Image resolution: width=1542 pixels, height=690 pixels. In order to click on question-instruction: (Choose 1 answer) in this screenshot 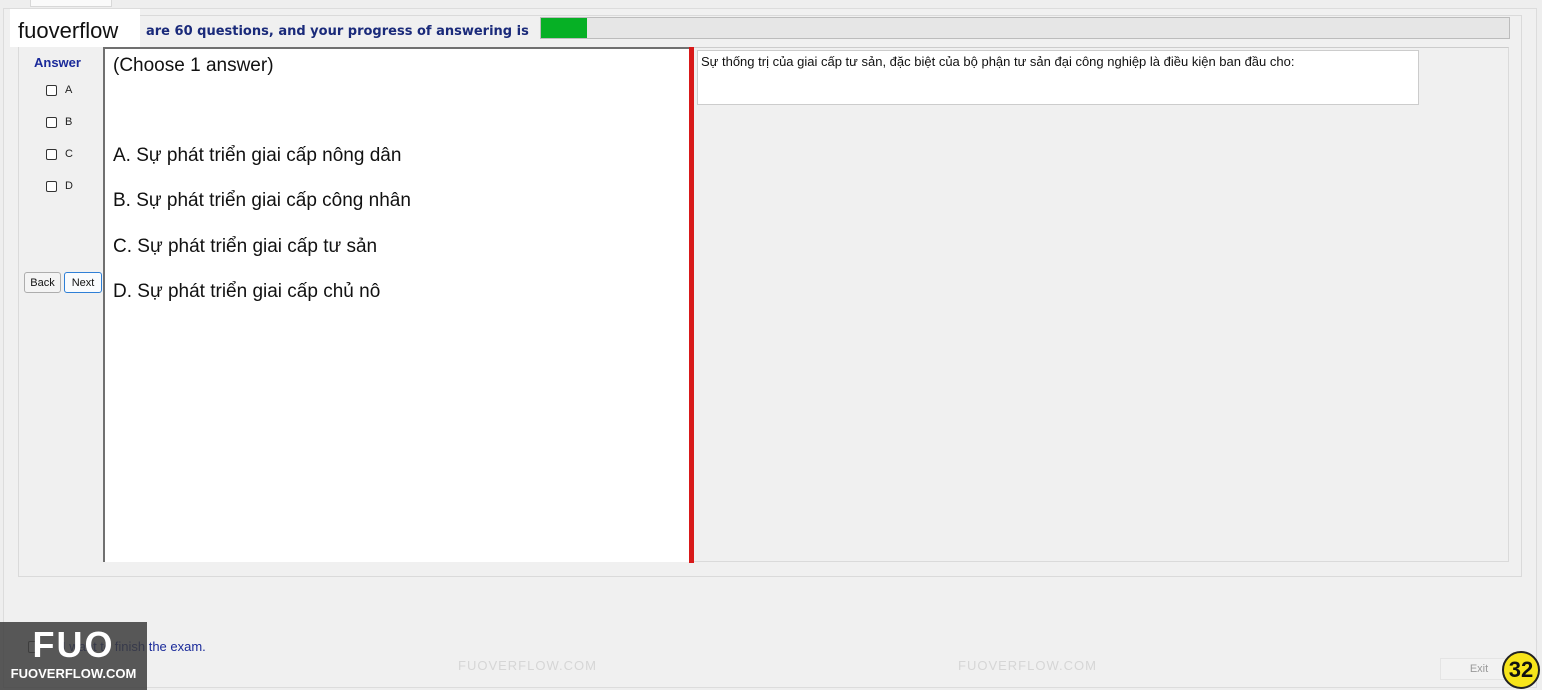, I will do `click(193, 65)`.